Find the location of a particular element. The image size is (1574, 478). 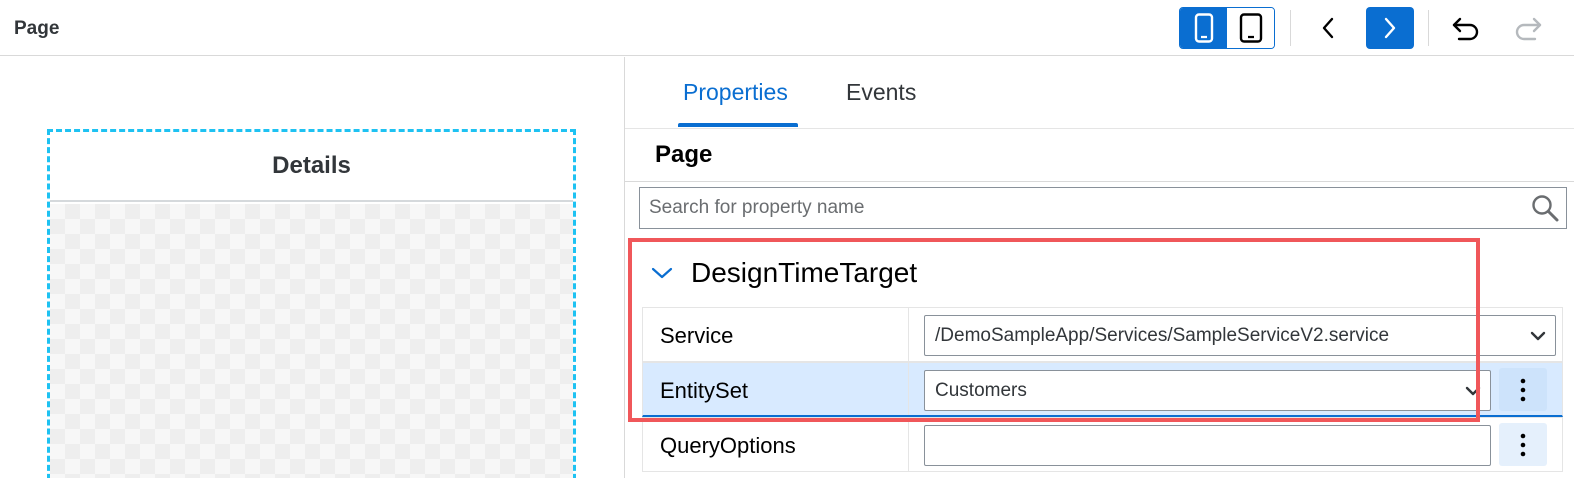

active-tab-indicator is located at coordinates (738, 125).